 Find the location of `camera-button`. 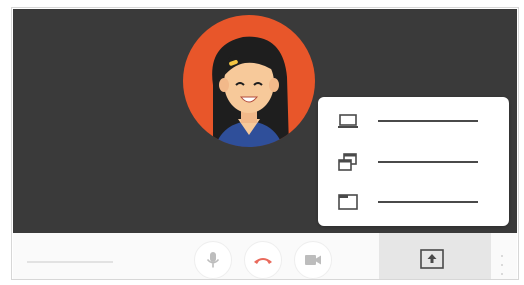

camera-button is located at coordinates (313, 260).